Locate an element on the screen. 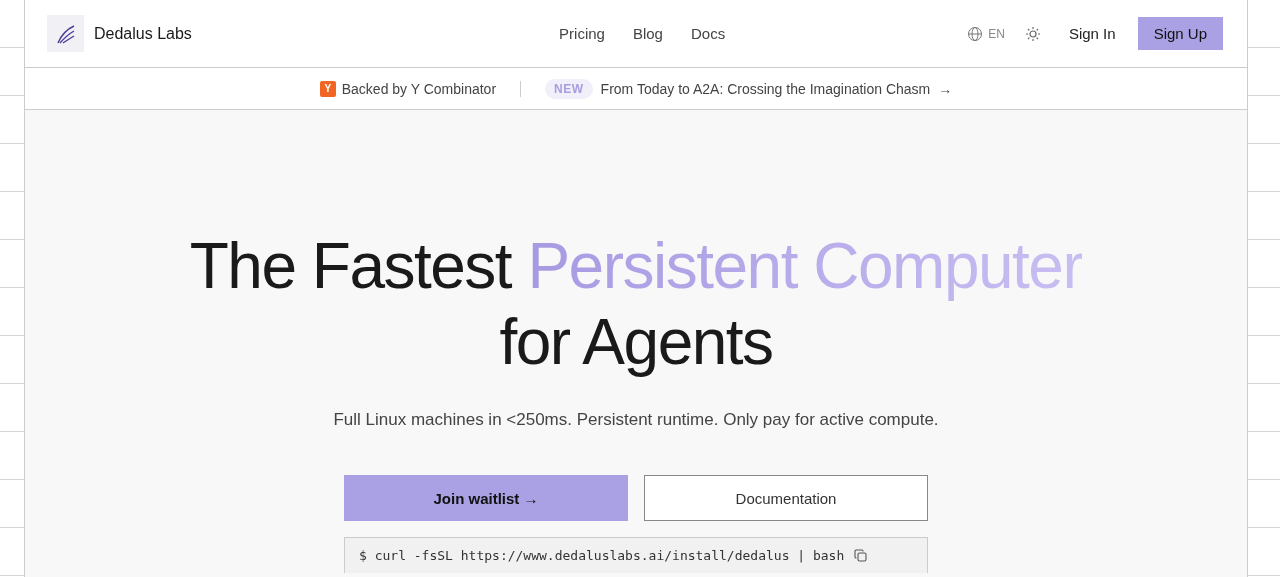 The height and width of the screenshot is (577, 1280). new-tag: NEW is located at coordinates (569, 88).